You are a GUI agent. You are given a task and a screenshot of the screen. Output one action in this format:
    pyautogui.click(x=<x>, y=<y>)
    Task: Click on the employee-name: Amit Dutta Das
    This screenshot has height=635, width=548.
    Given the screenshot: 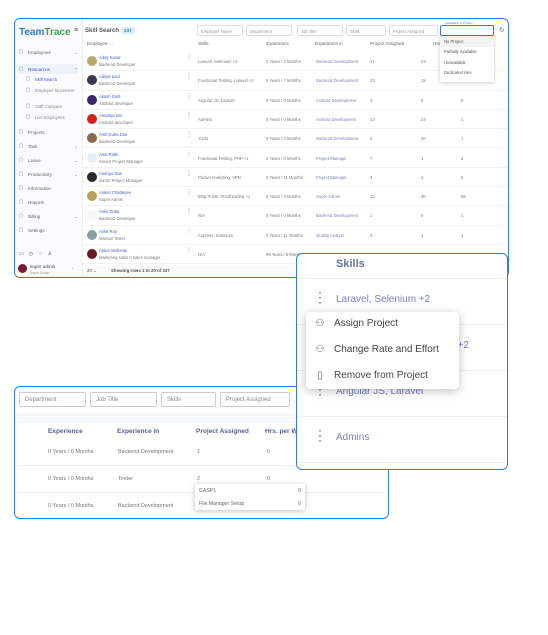 What is the action you would take?
    pyautogui.click(x=113, y=134)
    